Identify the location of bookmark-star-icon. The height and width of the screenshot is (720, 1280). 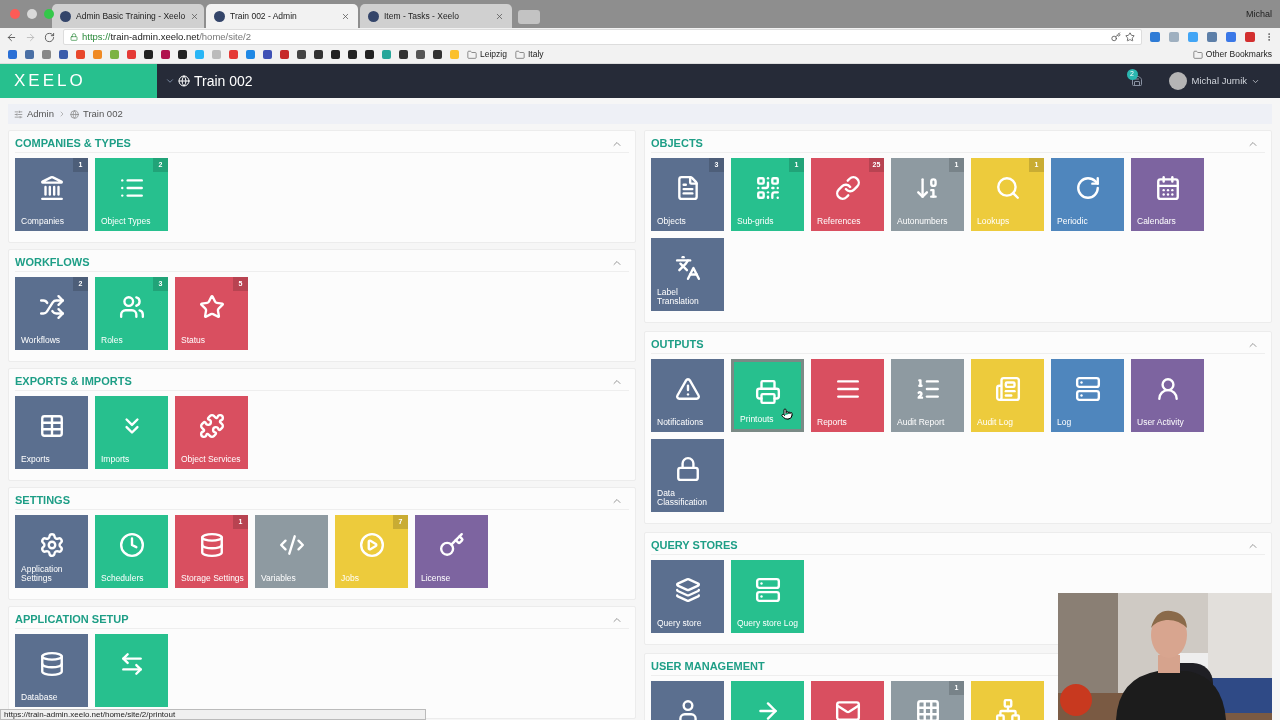
(1130, 37).